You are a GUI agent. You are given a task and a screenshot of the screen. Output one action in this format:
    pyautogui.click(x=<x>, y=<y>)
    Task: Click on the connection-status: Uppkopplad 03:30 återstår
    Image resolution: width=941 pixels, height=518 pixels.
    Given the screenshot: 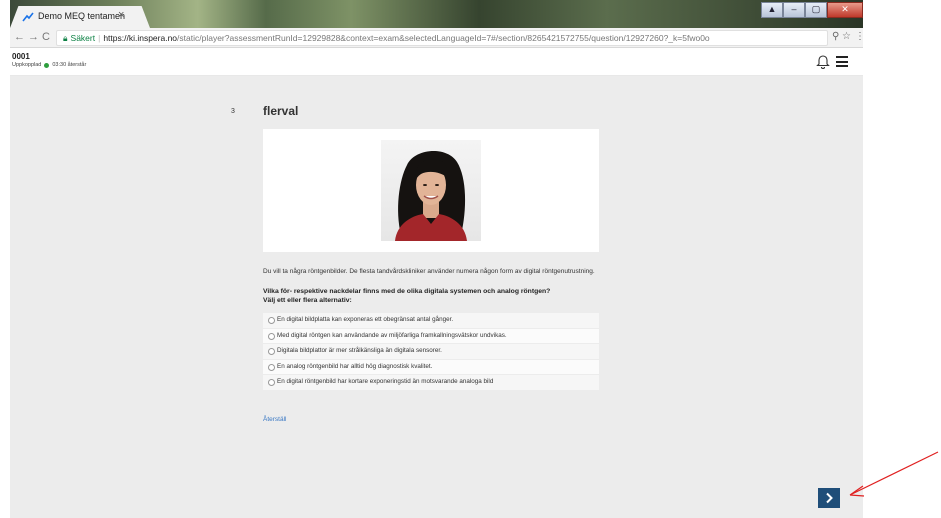 What is the action you would take?
    pyautogui.click(x=49, y=65)
    